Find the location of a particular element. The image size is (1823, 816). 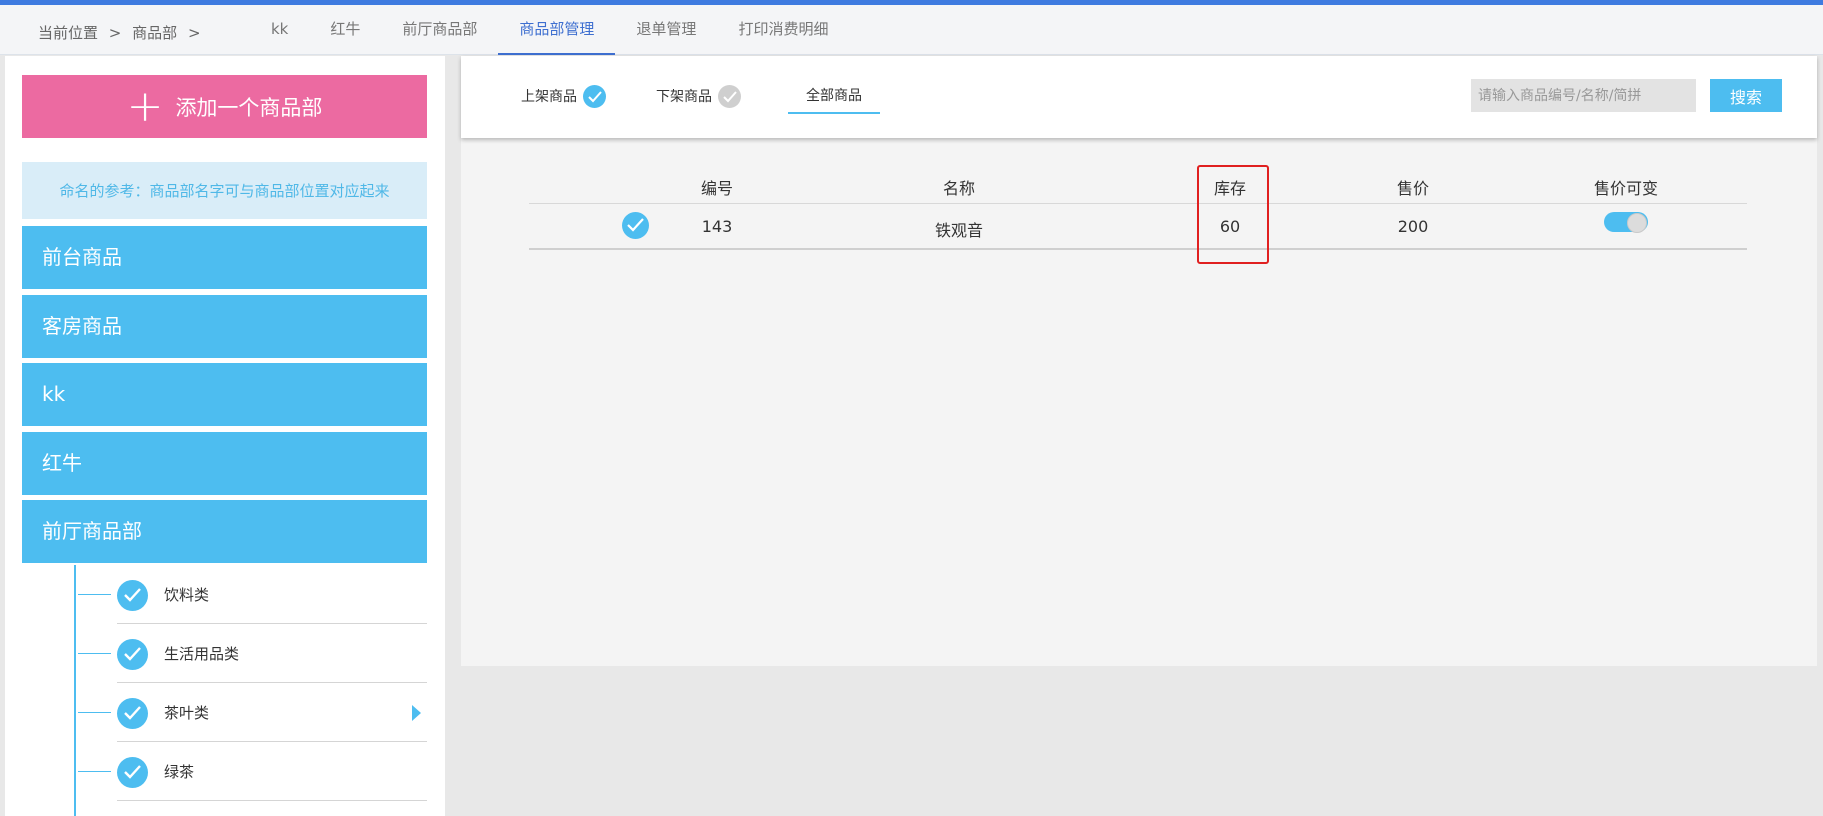

add-department-button: + 添加一个商品部 is located at coordinates (224, 106).